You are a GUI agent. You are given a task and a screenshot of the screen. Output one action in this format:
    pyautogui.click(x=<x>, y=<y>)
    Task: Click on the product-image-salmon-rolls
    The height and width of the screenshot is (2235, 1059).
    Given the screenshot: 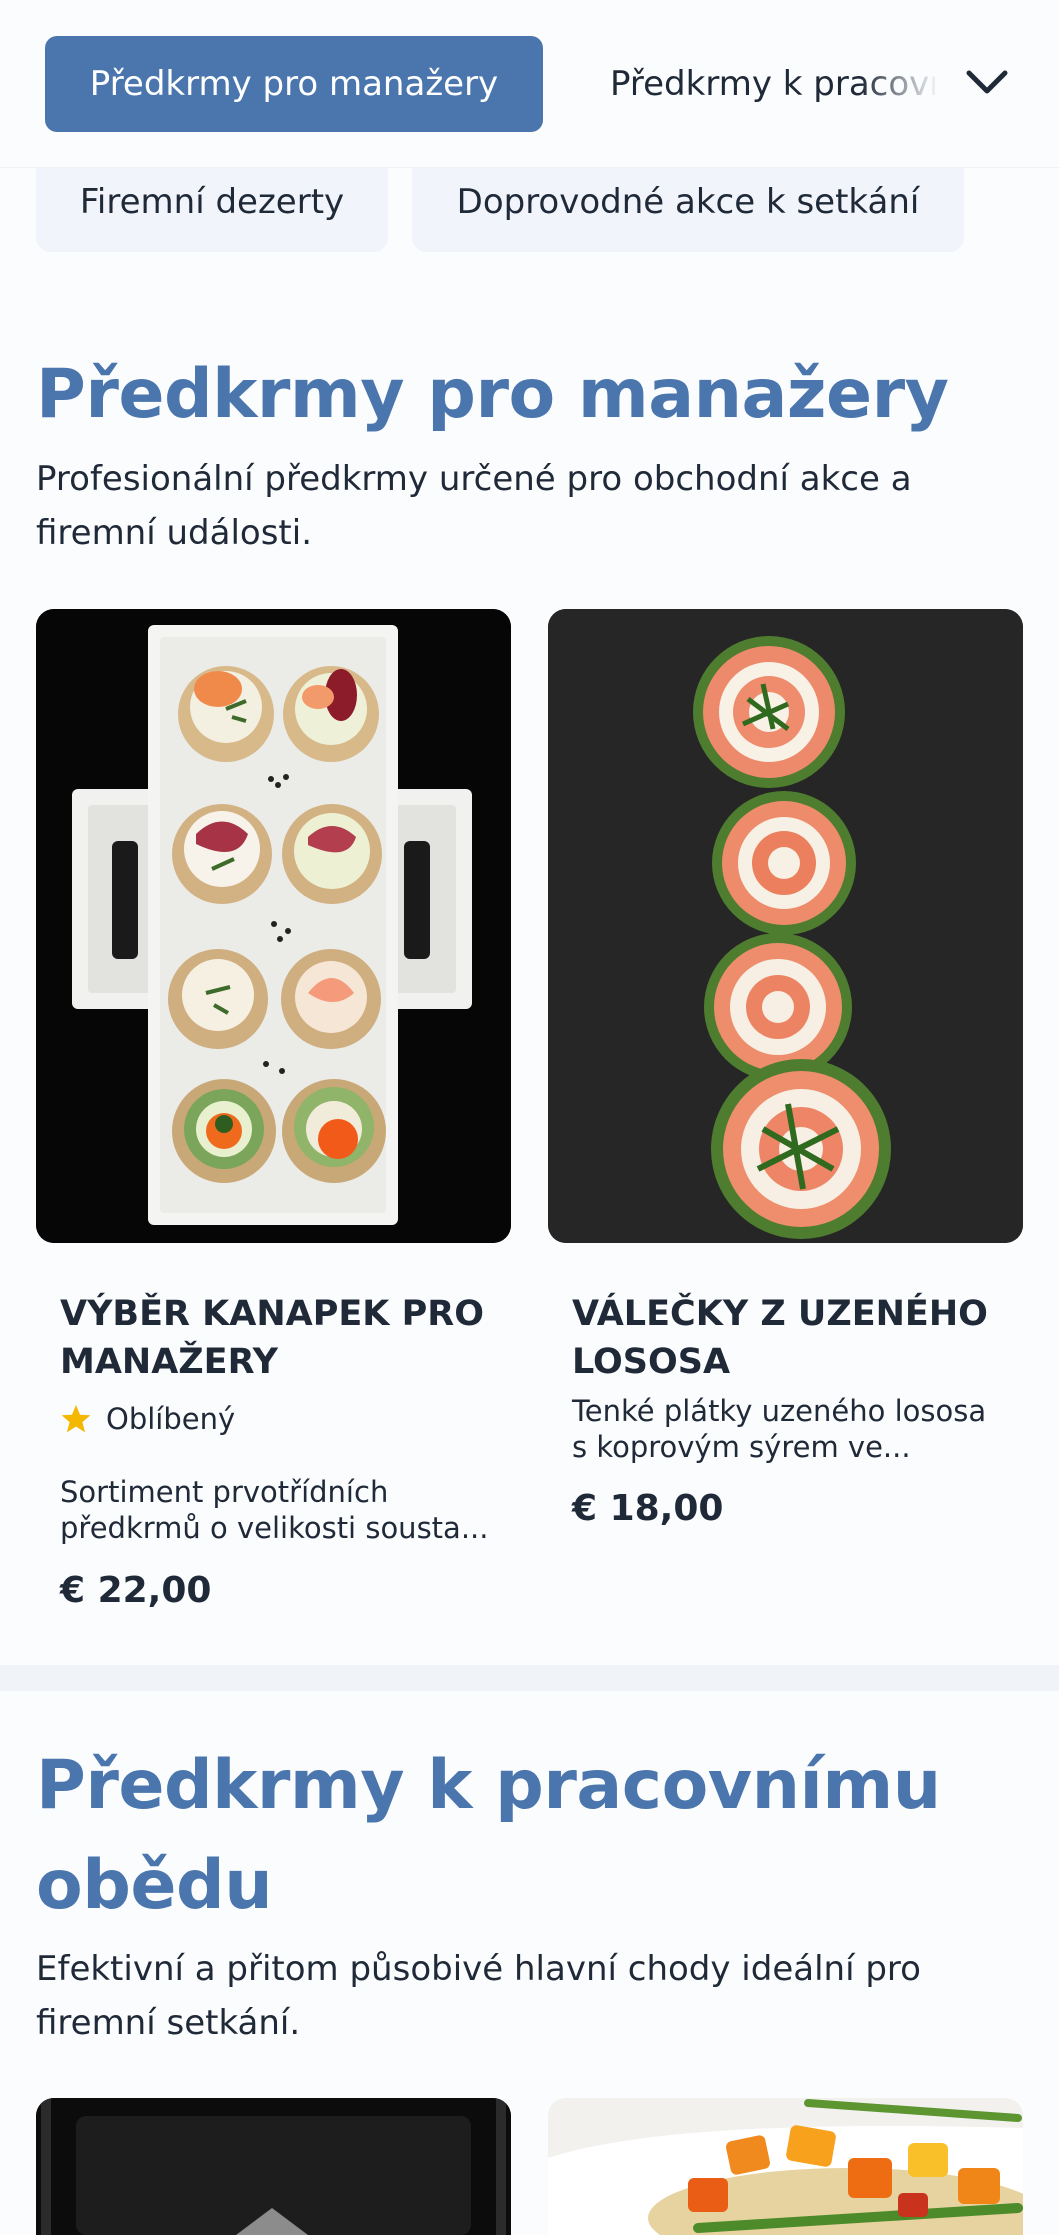 What is the action you would take?
    pyautogui.click(x=785, y=926)
    